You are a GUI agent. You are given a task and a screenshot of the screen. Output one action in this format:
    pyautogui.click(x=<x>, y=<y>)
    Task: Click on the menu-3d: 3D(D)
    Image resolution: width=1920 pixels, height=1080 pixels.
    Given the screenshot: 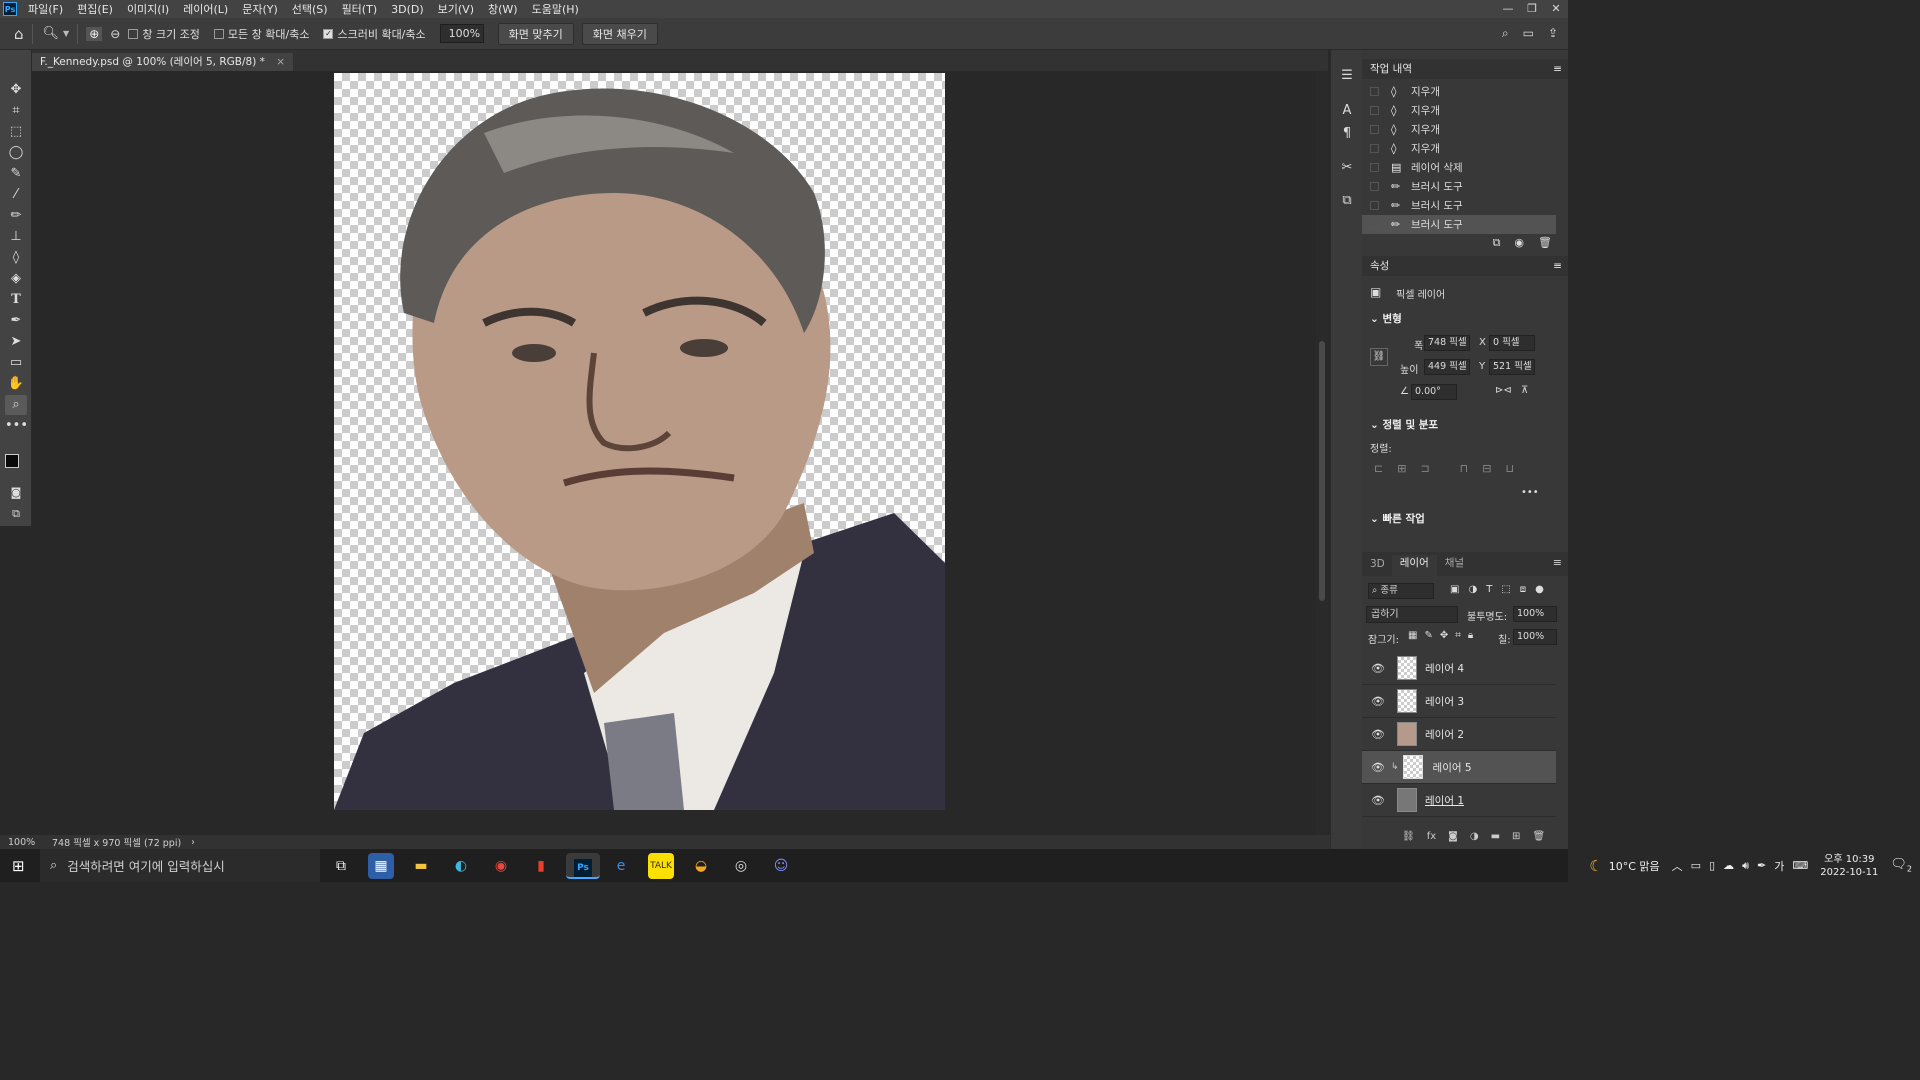 What is the action you would take?
    pyautogui.click(x=407, y=9)
    